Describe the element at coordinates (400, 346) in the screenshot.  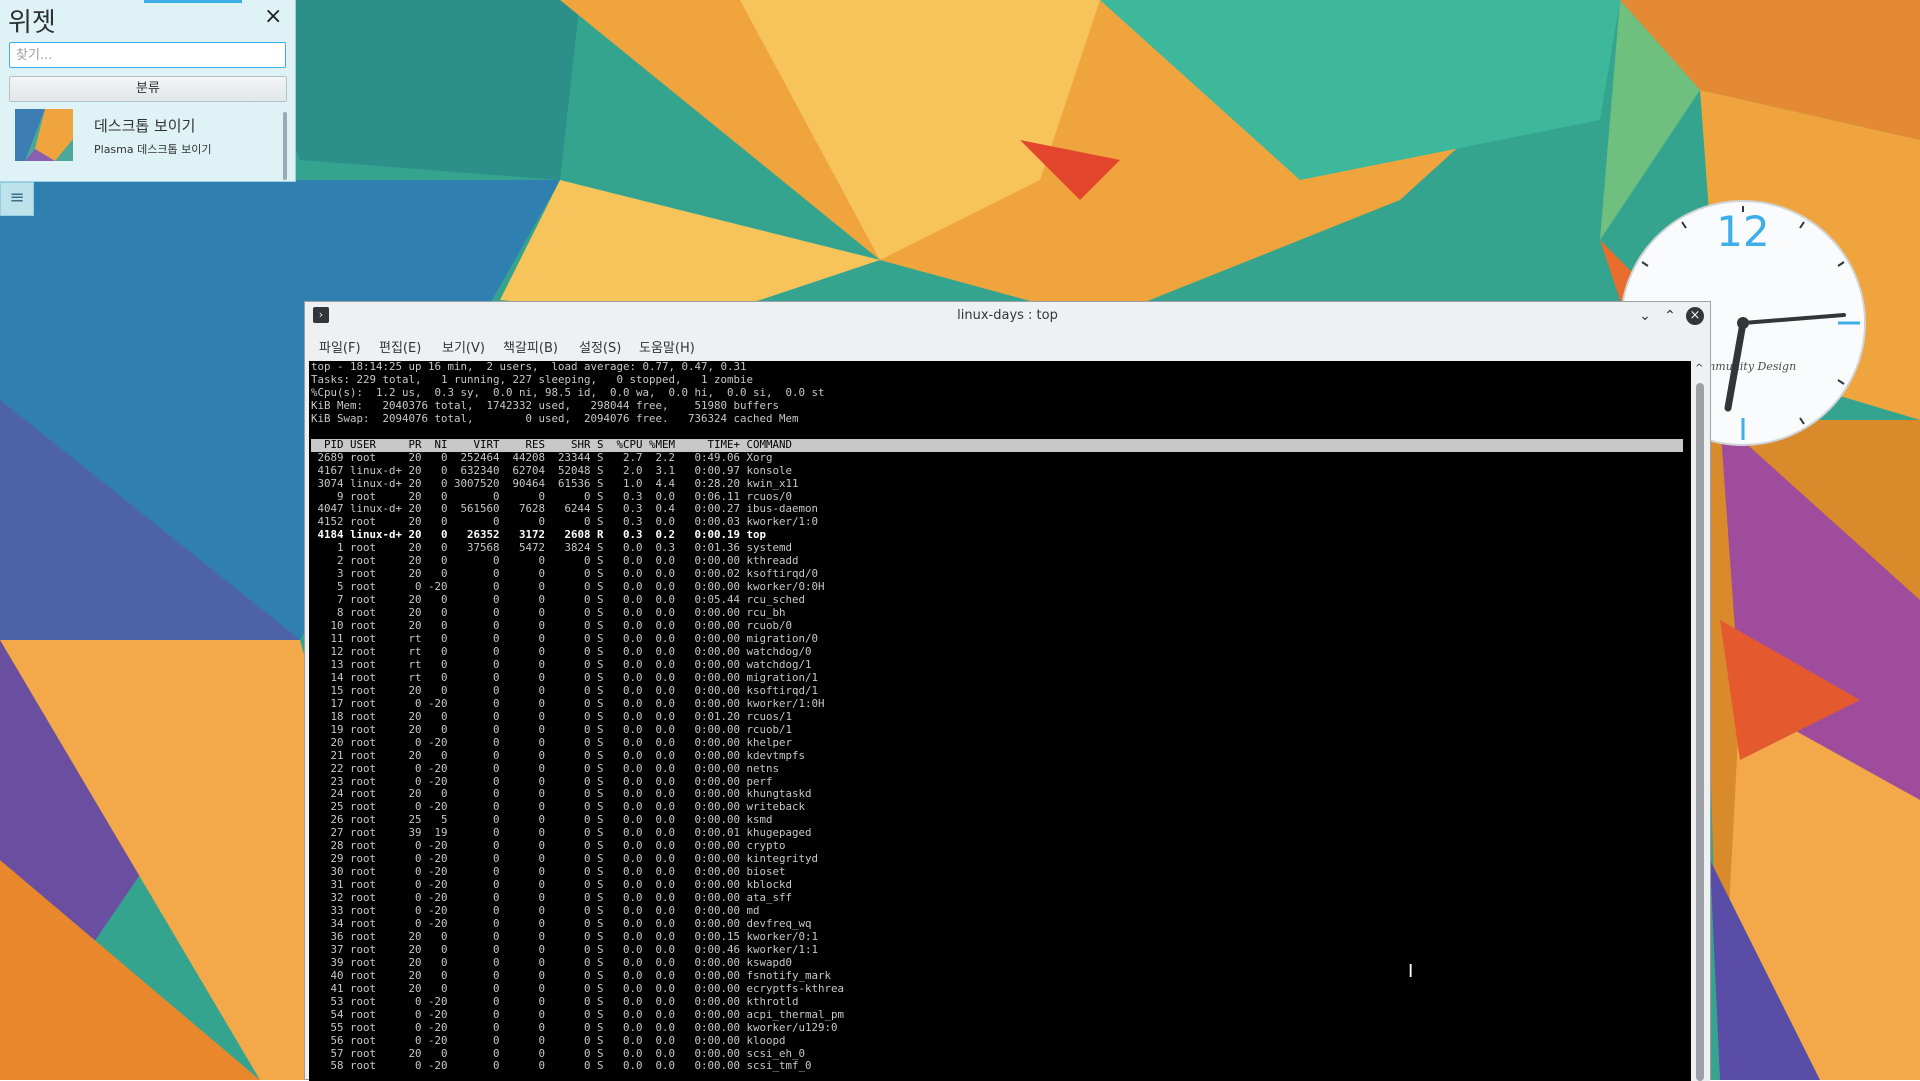
I see `menu-edit: 편집(E)` at that location.